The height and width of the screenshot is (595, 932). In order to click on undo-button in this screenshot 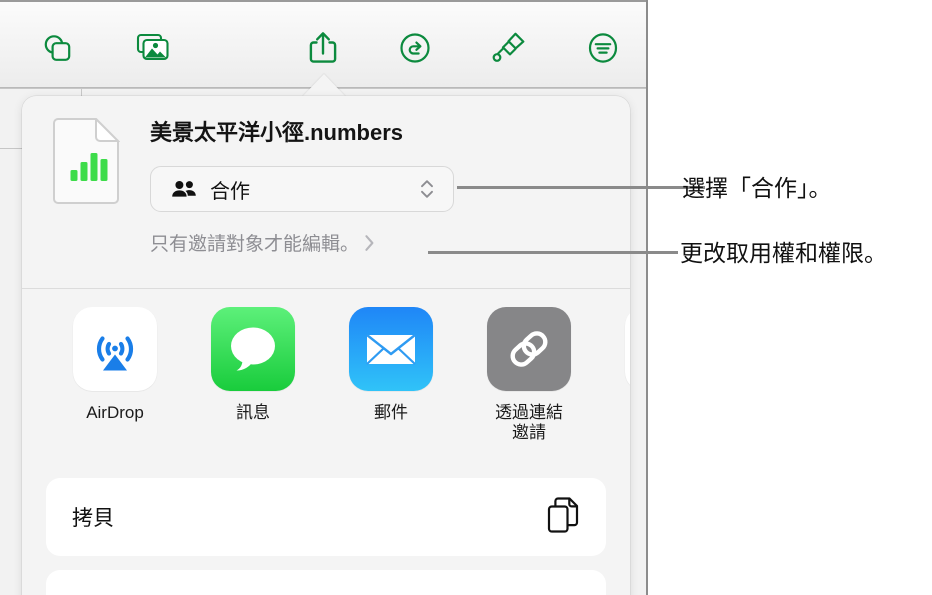, I will do `click(415, 48)`.